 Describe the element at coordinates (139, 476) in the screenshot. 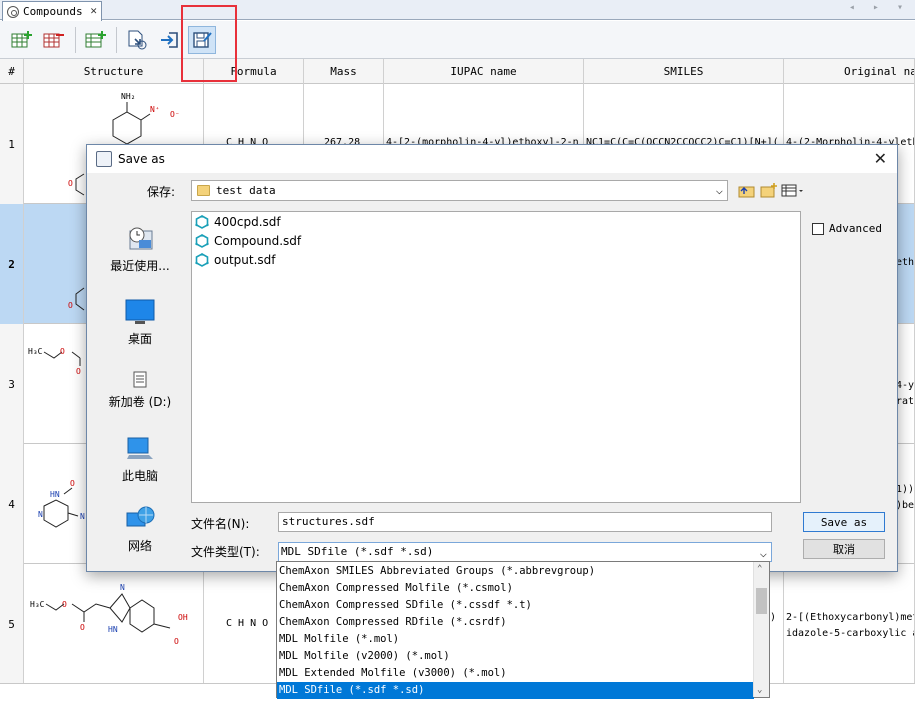

I see `place-label: 此电脑` at that location.